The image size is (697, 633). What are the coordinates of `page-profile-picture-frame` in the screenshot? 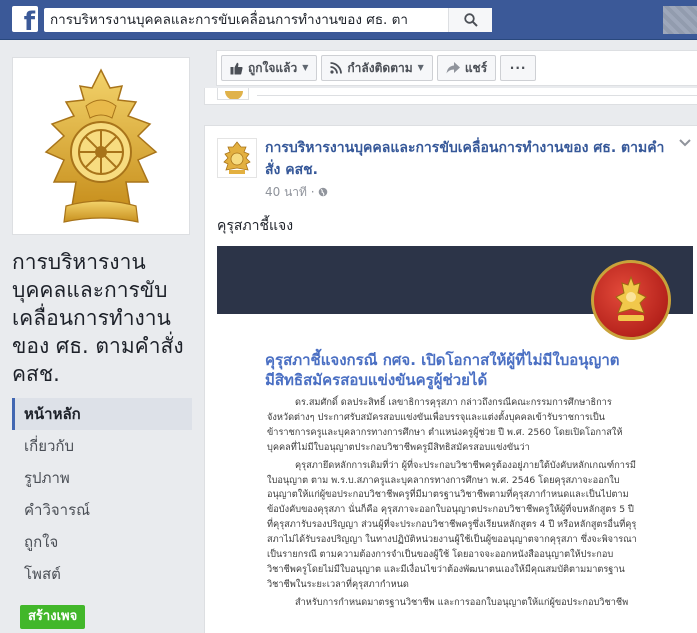 It's located at (101, 146).